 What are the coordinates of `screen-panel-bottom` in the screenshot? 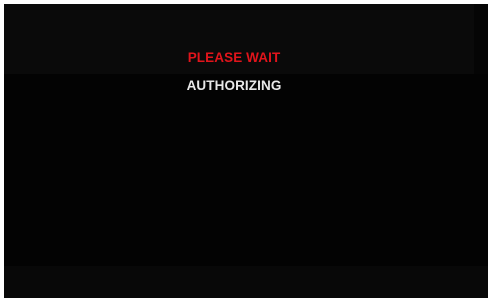 It's located at (246, 282).